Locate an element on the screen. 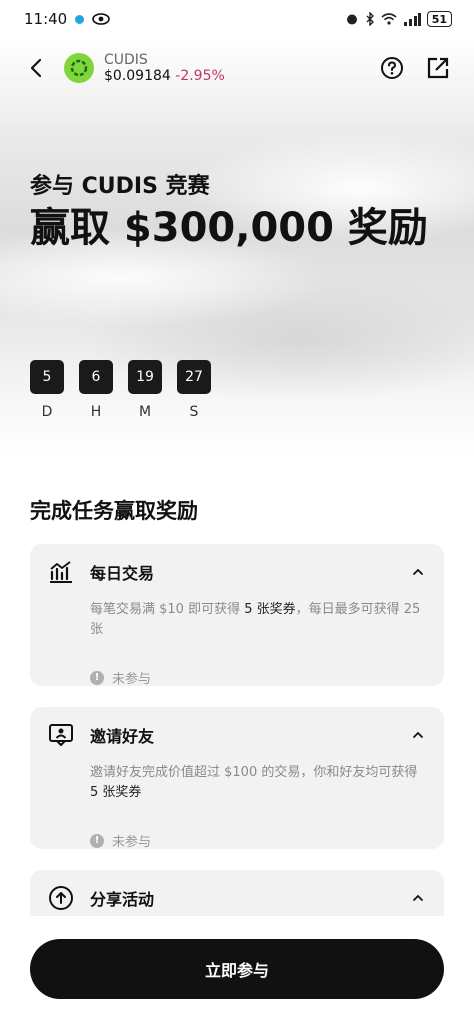  wifi-icon is located at coordinates (389, 19).